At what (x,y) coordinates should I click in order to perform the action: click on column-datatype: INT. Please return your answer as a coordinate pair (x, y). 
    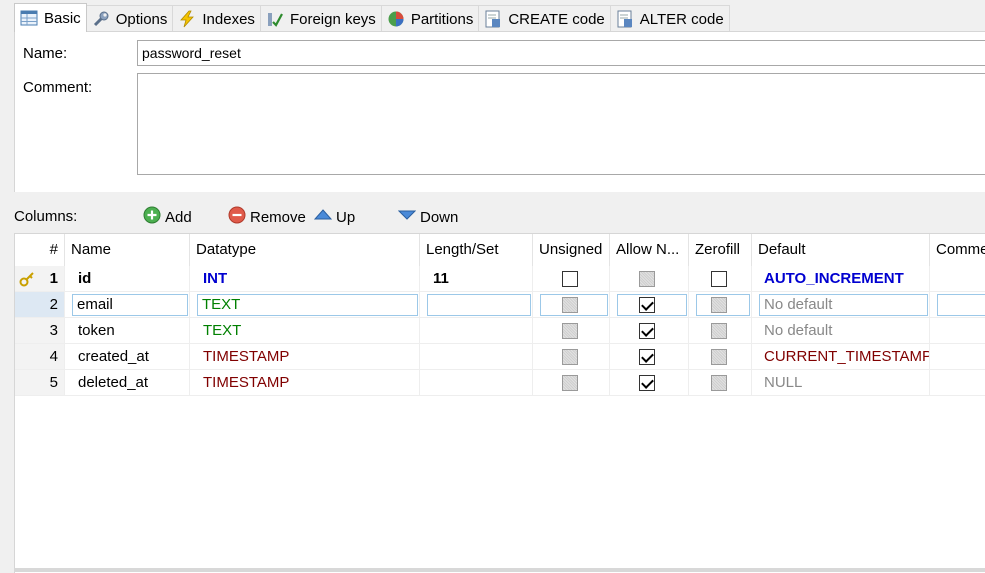
    Looking at the image, I should click on (305, 279).